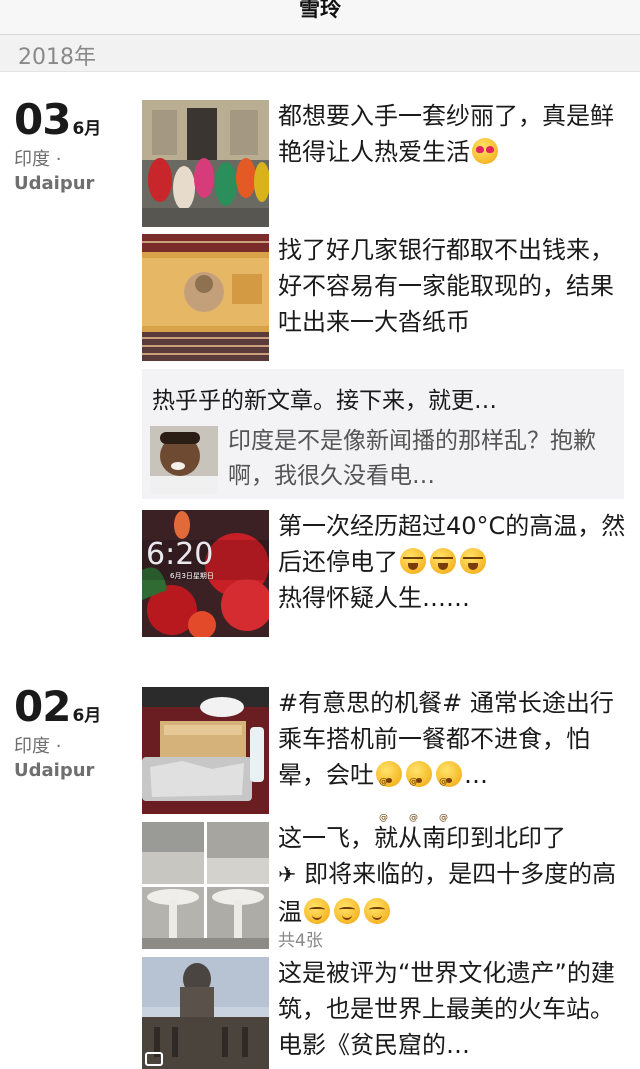 The width and height of the screenshot is (640, 1069). I want to click on post-text: 这一飞，就从南印到北印了 ✈ 即将来临的，是四十多度的高温, so click(447, 875).